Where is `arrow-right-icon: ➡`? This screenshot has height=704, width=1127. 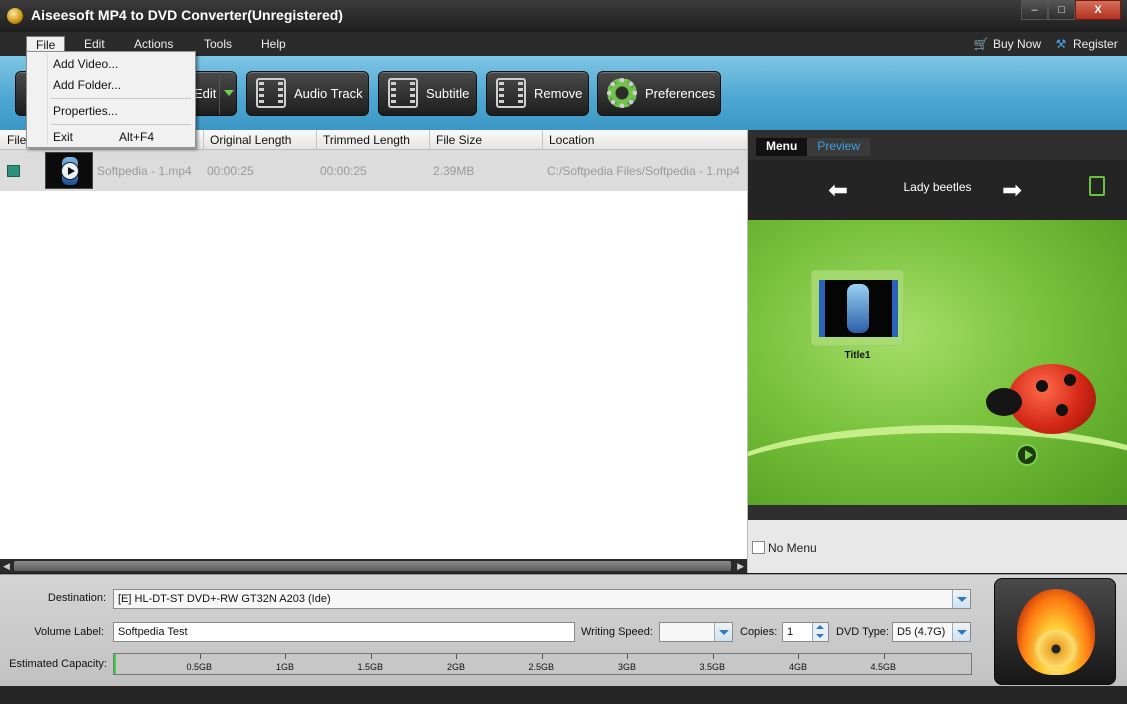 arrow-right-icon: ➡ is located at coordinates (1012, 190).